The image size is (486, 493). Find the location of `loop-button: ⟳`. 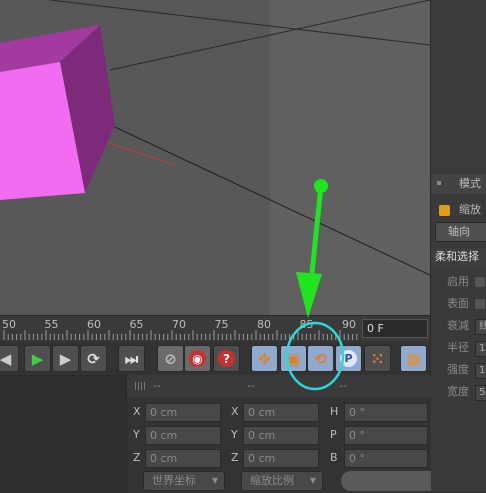

loop-button: ⟳ is located at coordinates (93, 358).